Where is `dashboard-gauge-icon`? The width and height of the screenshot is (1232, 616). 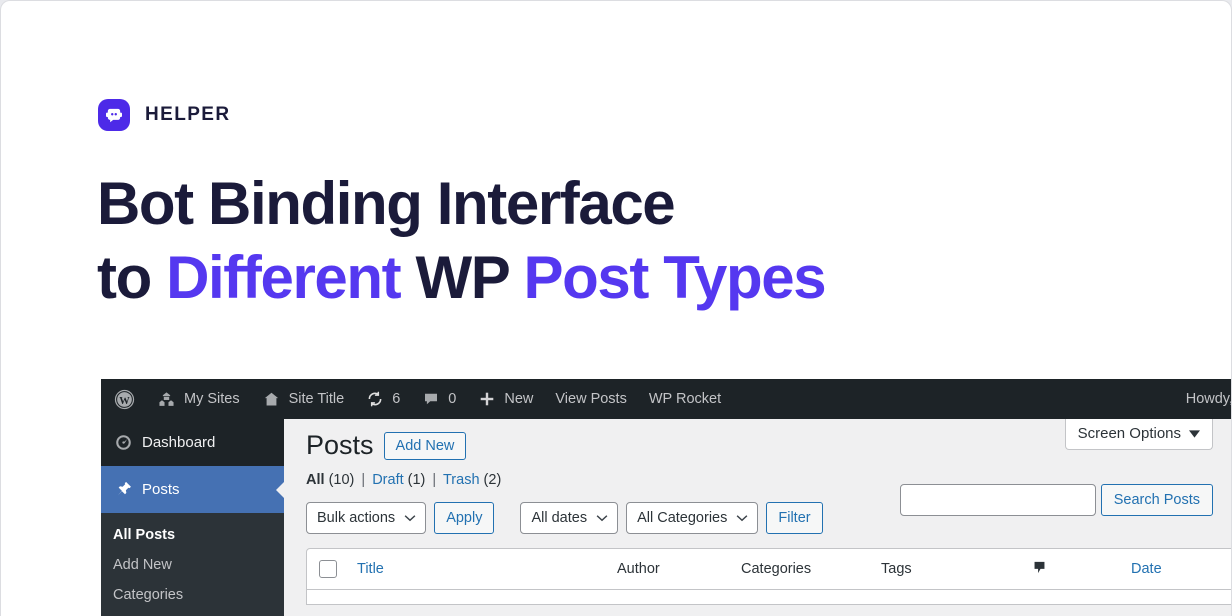
dashboard-gauge-icon is located at coordinates (123, 442).